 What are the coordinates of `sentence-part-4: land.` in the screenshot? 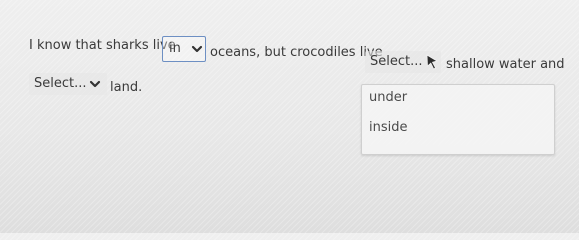 It's located at (126, 87).